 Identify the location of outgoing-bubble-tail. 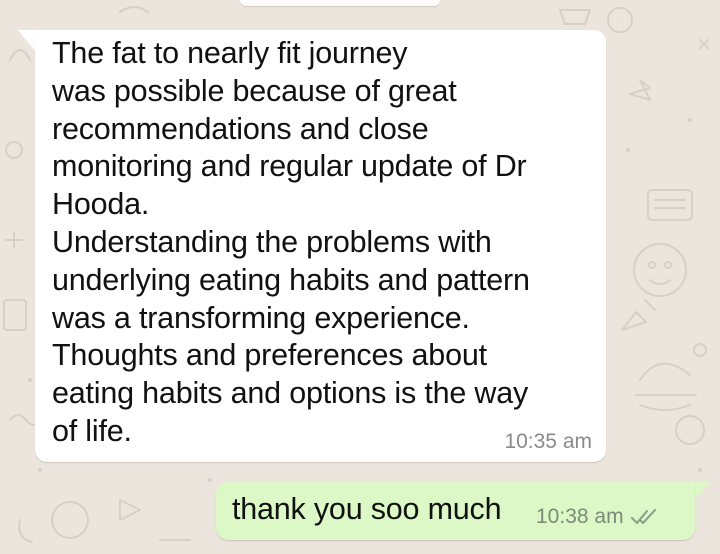
(701, 492).